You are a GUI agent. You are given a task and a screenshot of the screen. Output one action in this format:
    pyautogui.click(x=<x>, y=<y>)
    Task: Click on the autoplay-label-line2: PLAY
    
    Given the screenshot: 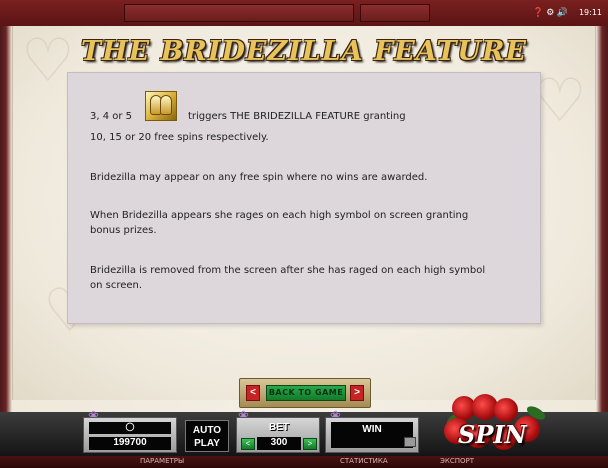 What is the action you would take?
    pyautogui.click(x=207, y=443)
    